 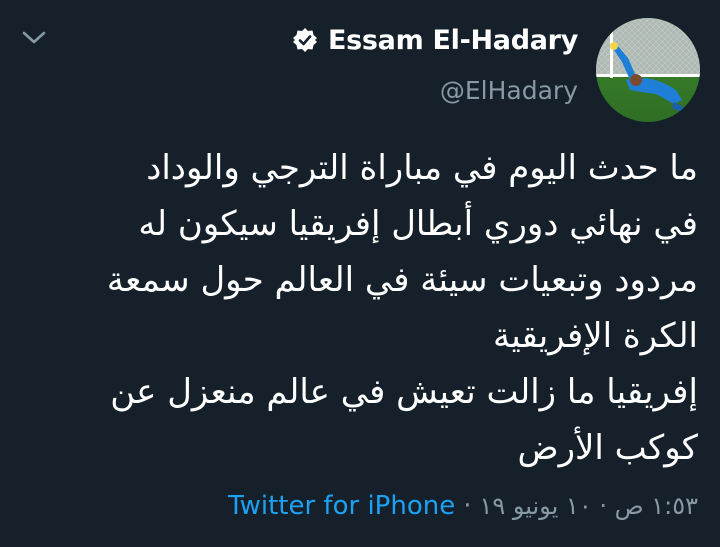 I want to click on tweet-text-line: في نهائي دوري أبطال إفريقيا سيكون له, so click(x=418, y=224).